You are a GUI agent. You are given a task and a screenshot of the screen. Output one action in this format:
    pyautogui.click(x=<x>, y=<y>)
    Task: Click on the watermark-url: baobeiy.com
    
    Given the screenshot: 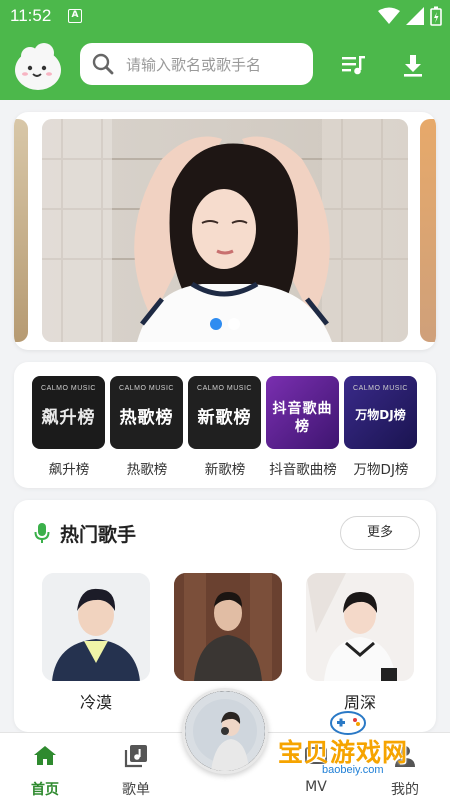 What is the action you would take?
    pyautogui.click(x=353, y=770)
    